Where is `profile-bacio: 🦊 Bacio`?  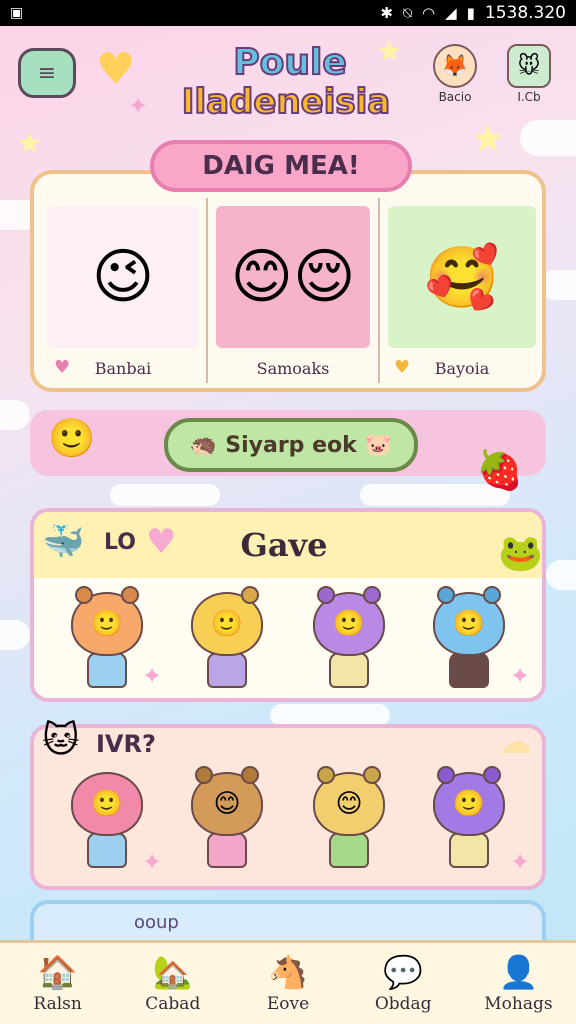 profile-bacio: 🦊 Bacio is located at coordinates (455, 74).